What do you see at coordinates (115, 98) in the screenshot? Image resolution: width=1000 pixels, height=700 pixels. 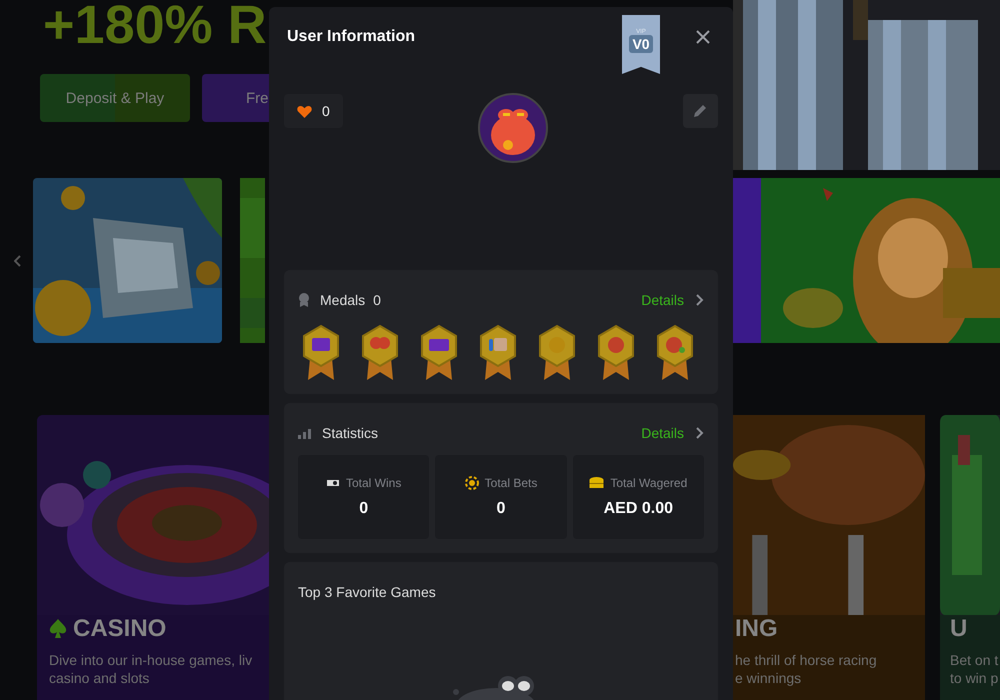 I see `promo-button: Deposit & Play` at bounding box center [115, 98].